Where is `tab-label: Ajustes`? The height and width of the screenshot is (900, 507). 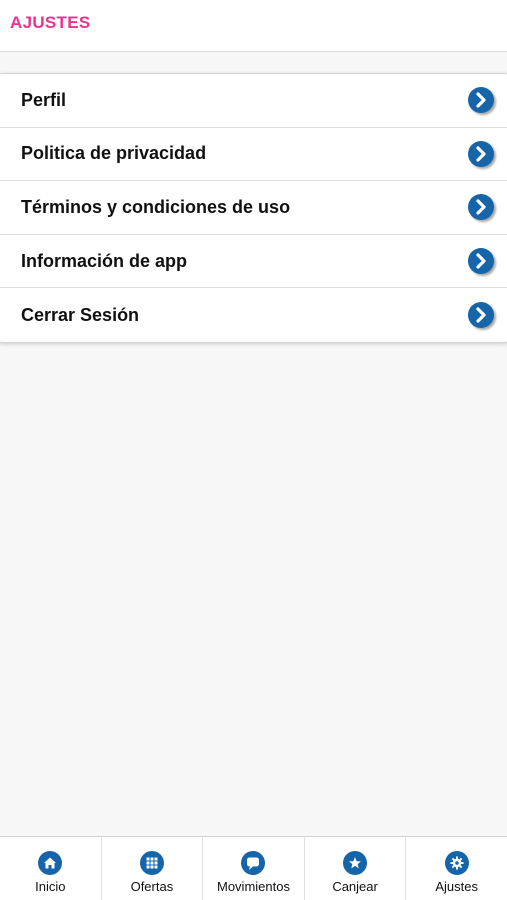 tab-label: Ajustes is located at coordinates (456, 886).